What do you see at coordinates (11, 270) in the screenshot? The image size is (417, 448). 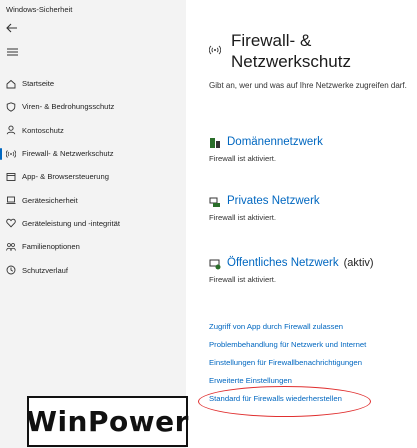 I see `history-clock-icon` at bounding box center [11, 270].